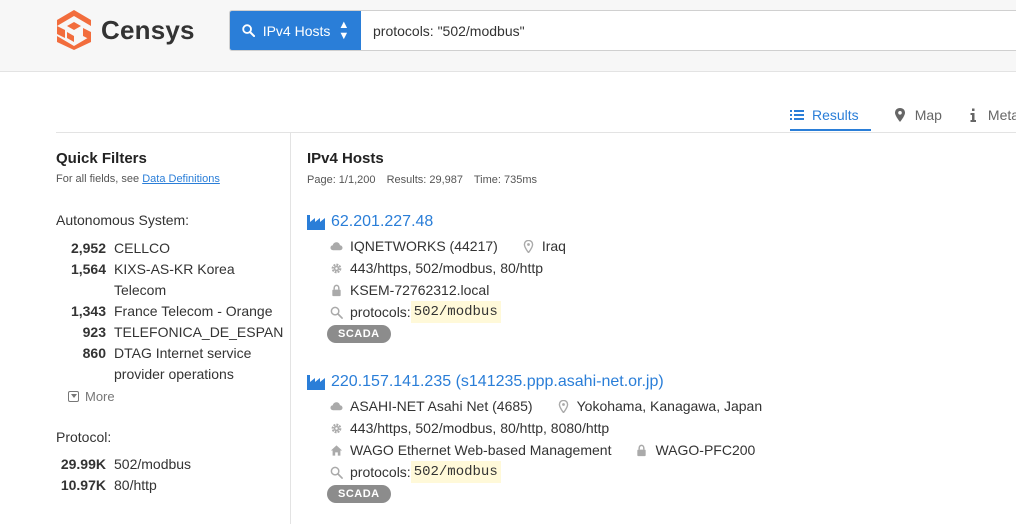 This screenshot has height=524, width=1016. What do you see at coordinates (336, 450) in the screenshot?
I see `home-icon` at bounding box center [336, 450].